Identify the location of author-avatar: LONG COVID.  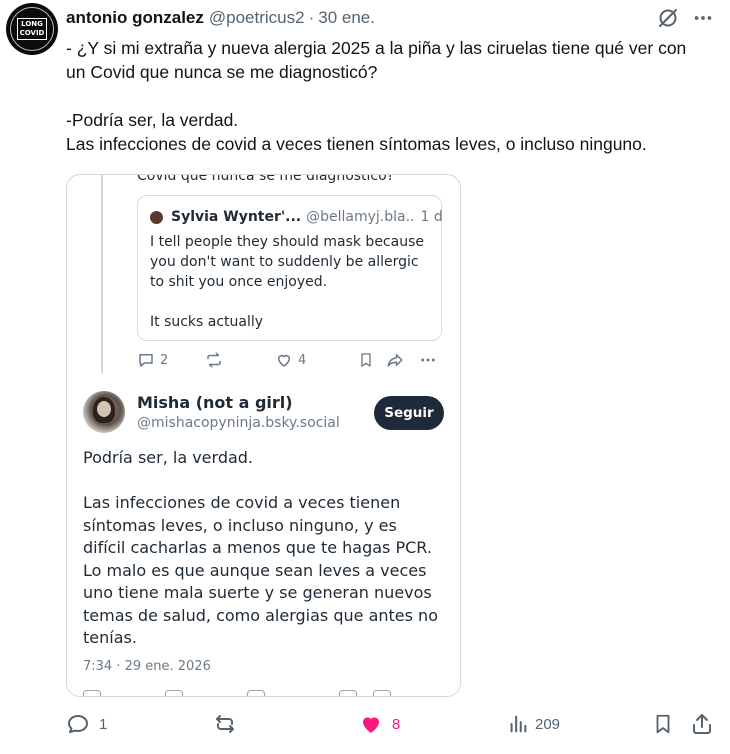
(32, 29).